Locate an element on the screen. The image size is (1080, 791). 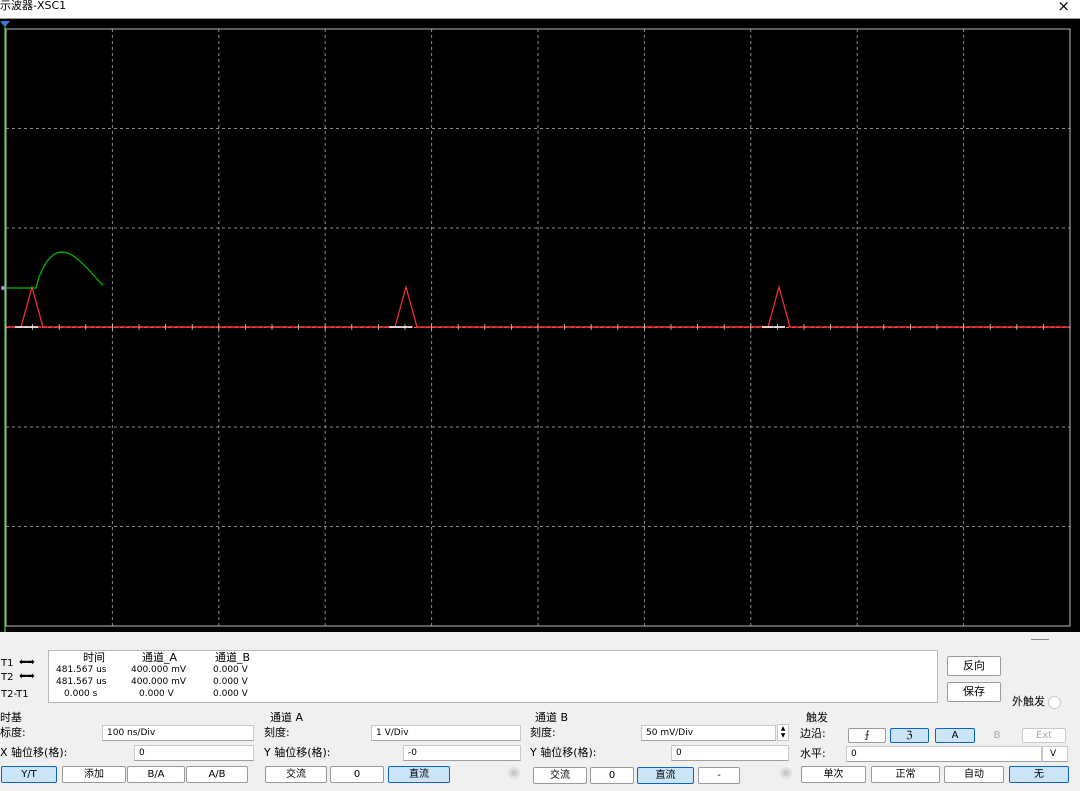
save-button: 保存 is located at coordinates (974, 692).